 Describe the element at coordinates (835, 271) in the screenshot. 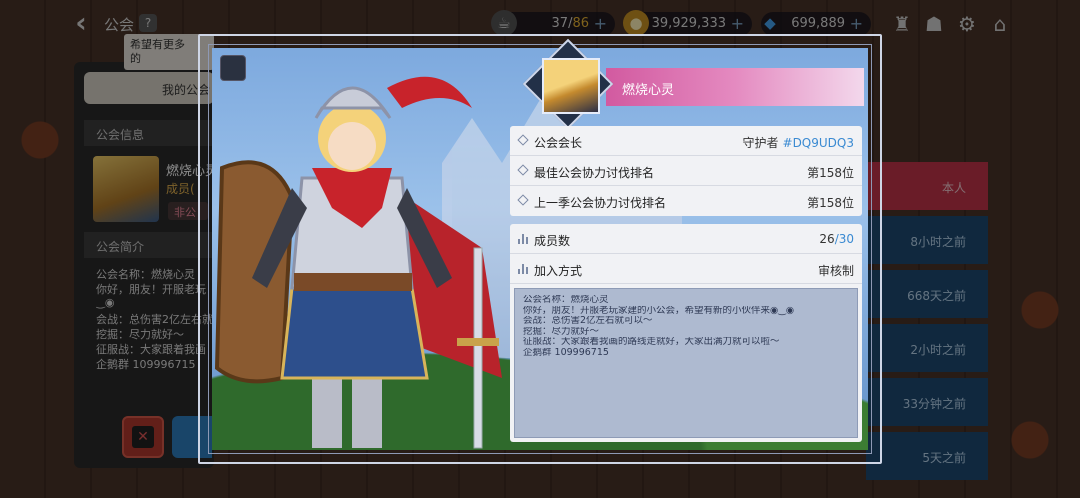

I see `join-method-value: 审核制` at that location.